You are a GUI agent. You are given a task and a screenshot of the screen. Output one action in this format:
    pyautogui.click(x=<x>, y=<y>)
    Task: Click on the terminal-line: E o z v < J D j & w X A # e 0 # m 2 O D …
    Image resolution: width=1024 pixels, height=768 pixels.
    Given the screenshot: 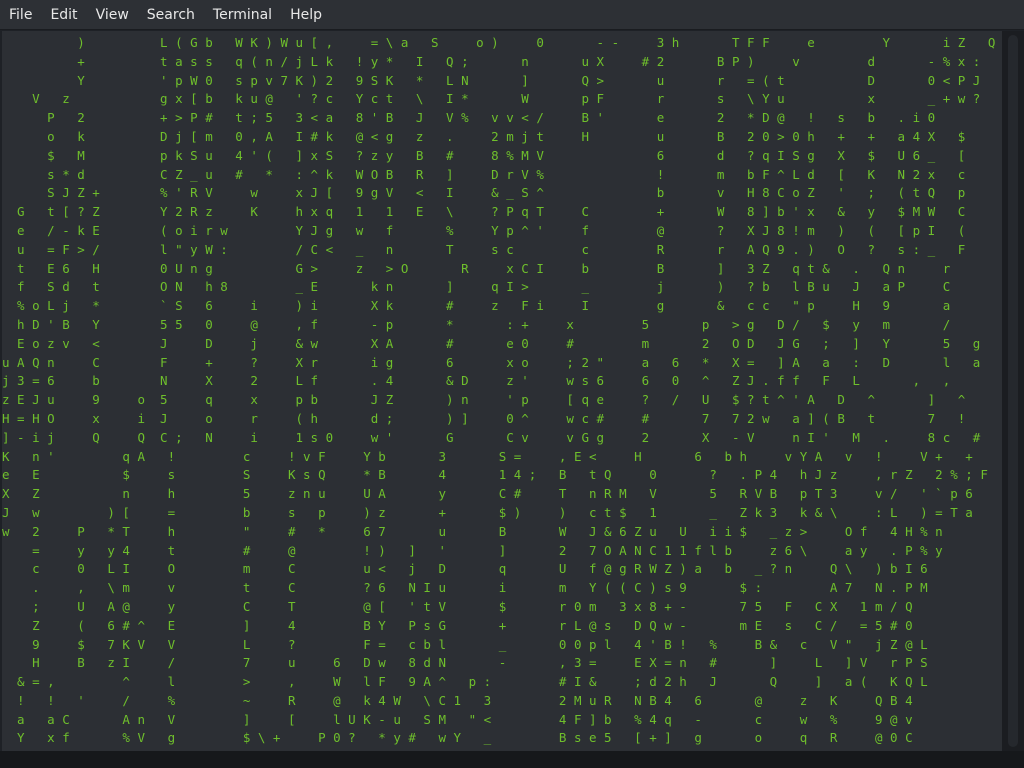 What is the action you would take?
    pyautogui.click(x=491, y=343)
    